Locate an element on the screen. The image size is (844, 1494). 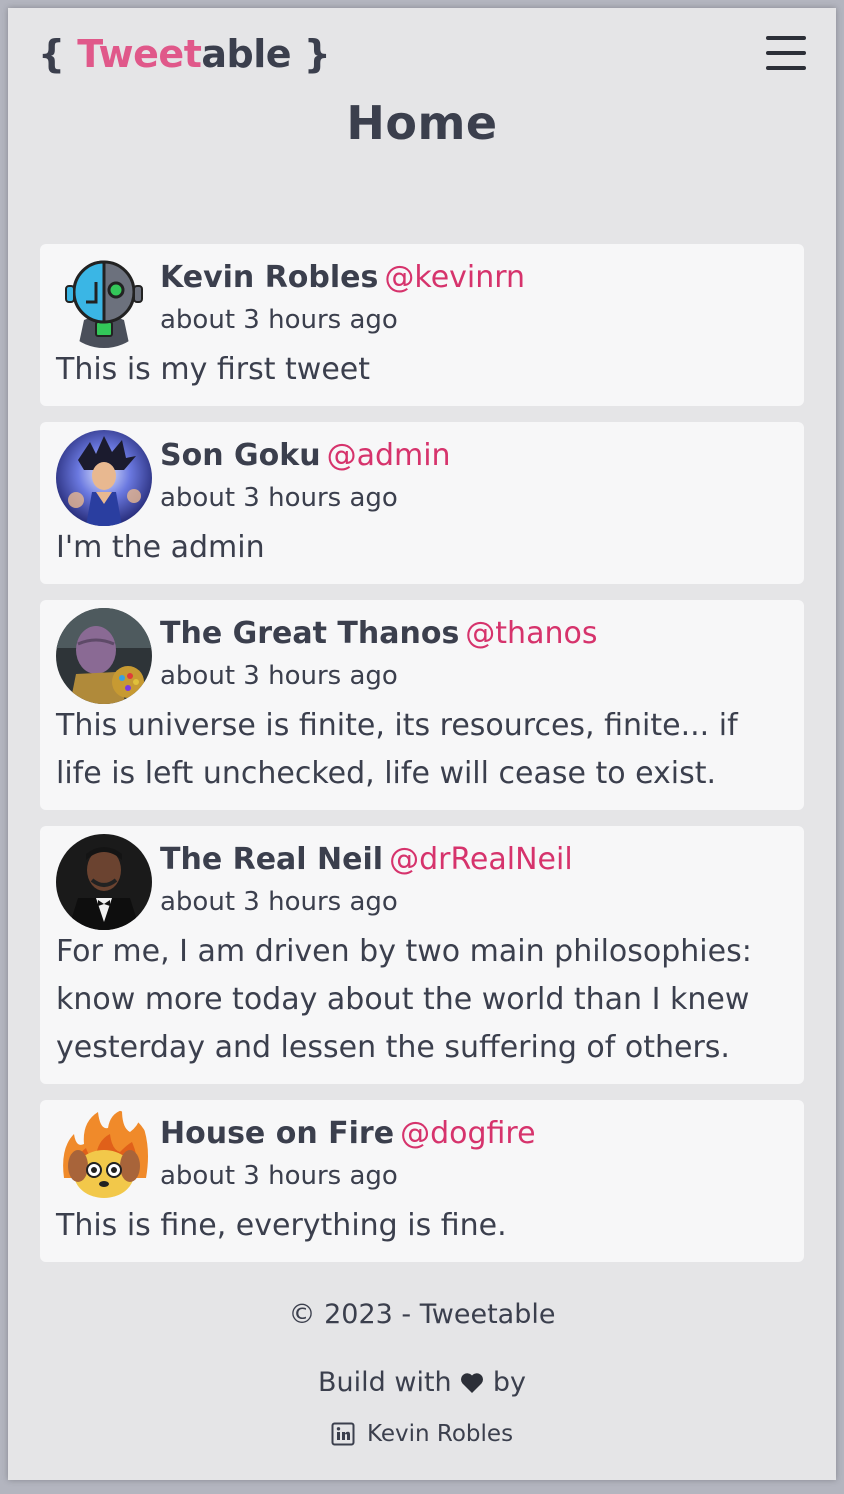
tweet-header: Son Goku @admin about 3 hours ago is located at coordinates (422, 478).